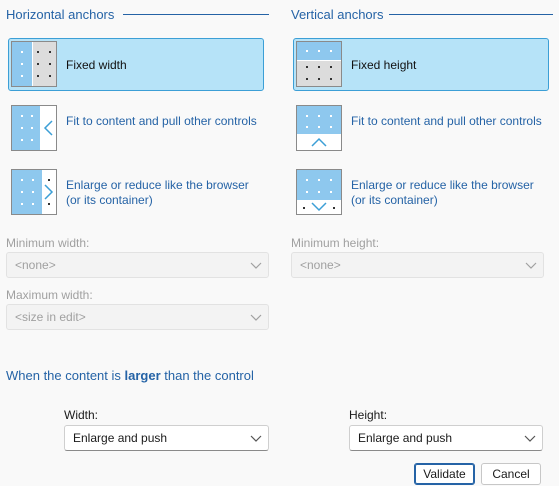 Image resolution: width=559 pixels, height=486 pixels. I want to click on option-fit-content-vertical: Fit to content and pull other controls, so click(421, 128).